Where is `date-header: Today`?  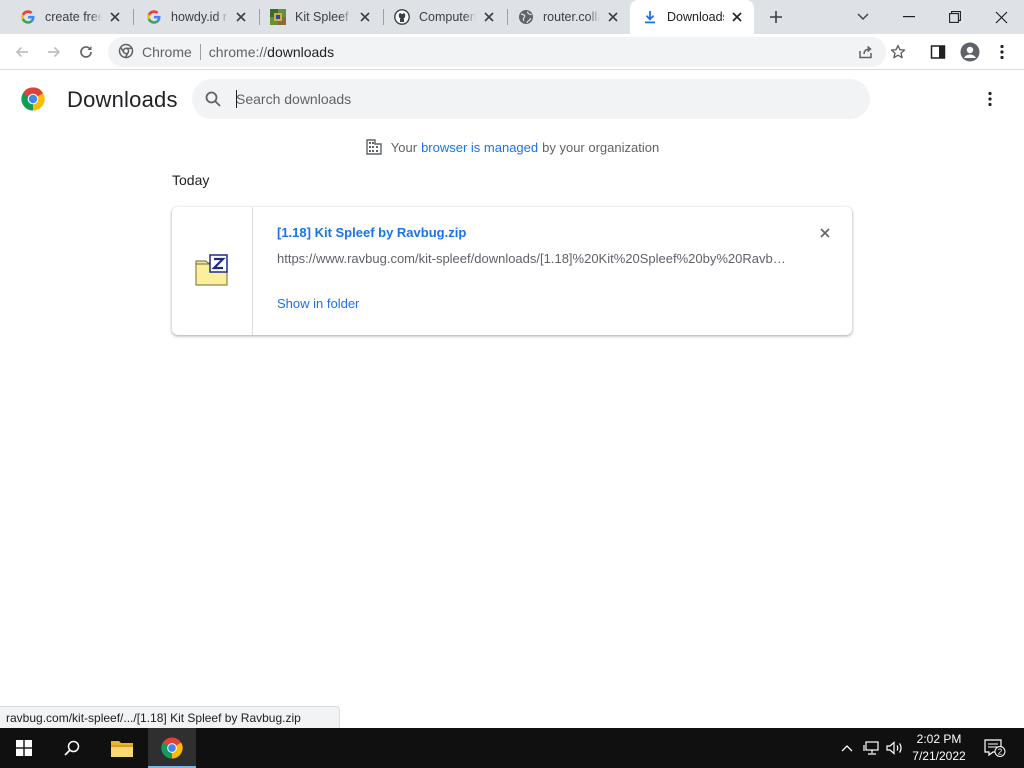
date-header: Today is located at coordinates (191, 180).